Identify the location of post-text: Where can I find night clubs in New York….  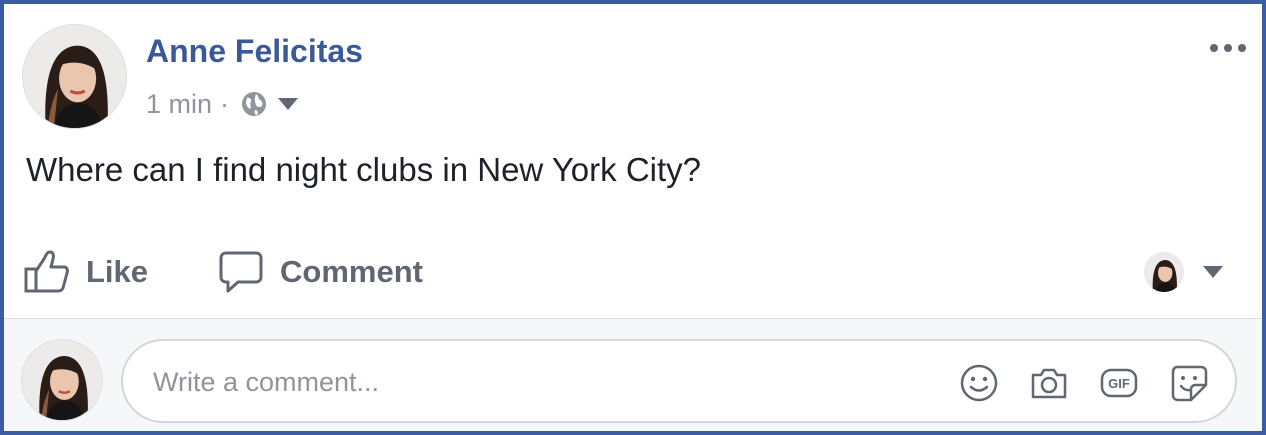
(364, 169).